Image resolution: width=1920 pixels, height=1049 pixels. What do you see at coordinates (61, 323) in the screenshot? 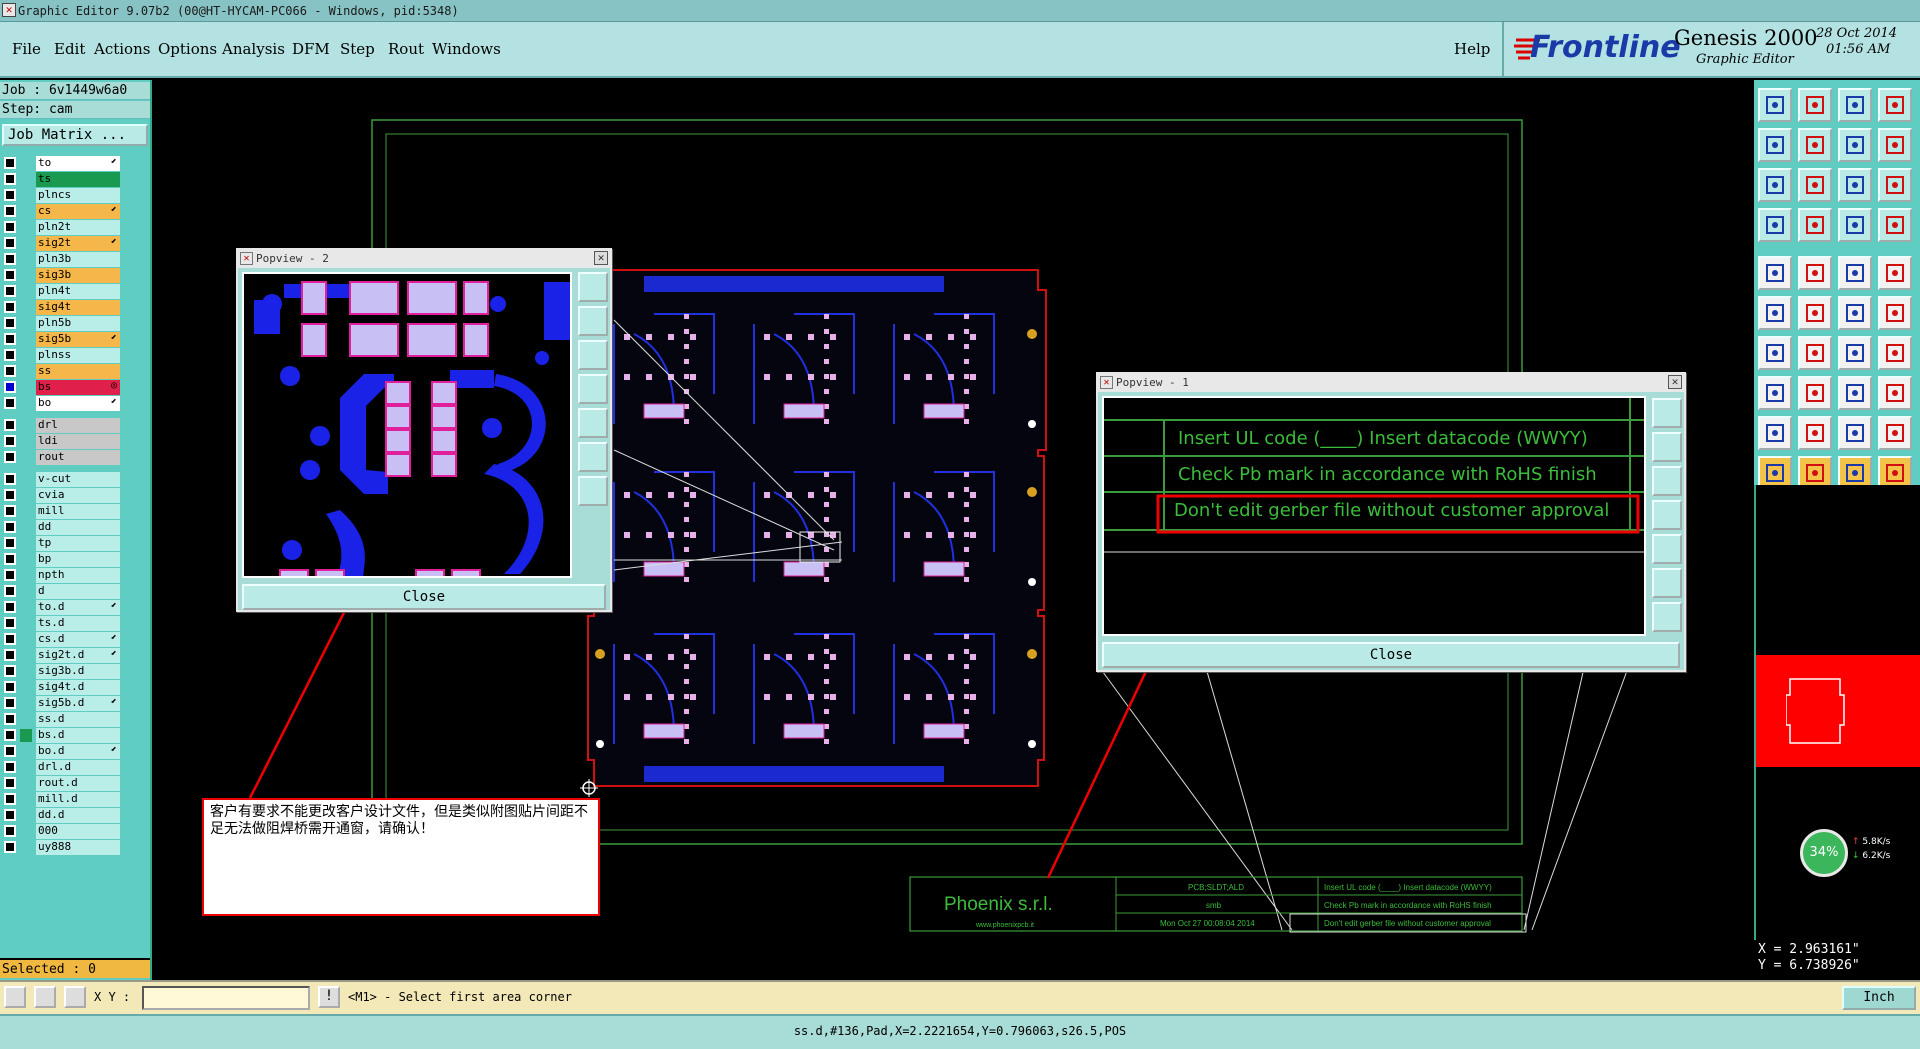
I see `layer-row-pln5b: pln5b` at bounding box center [61, 323].